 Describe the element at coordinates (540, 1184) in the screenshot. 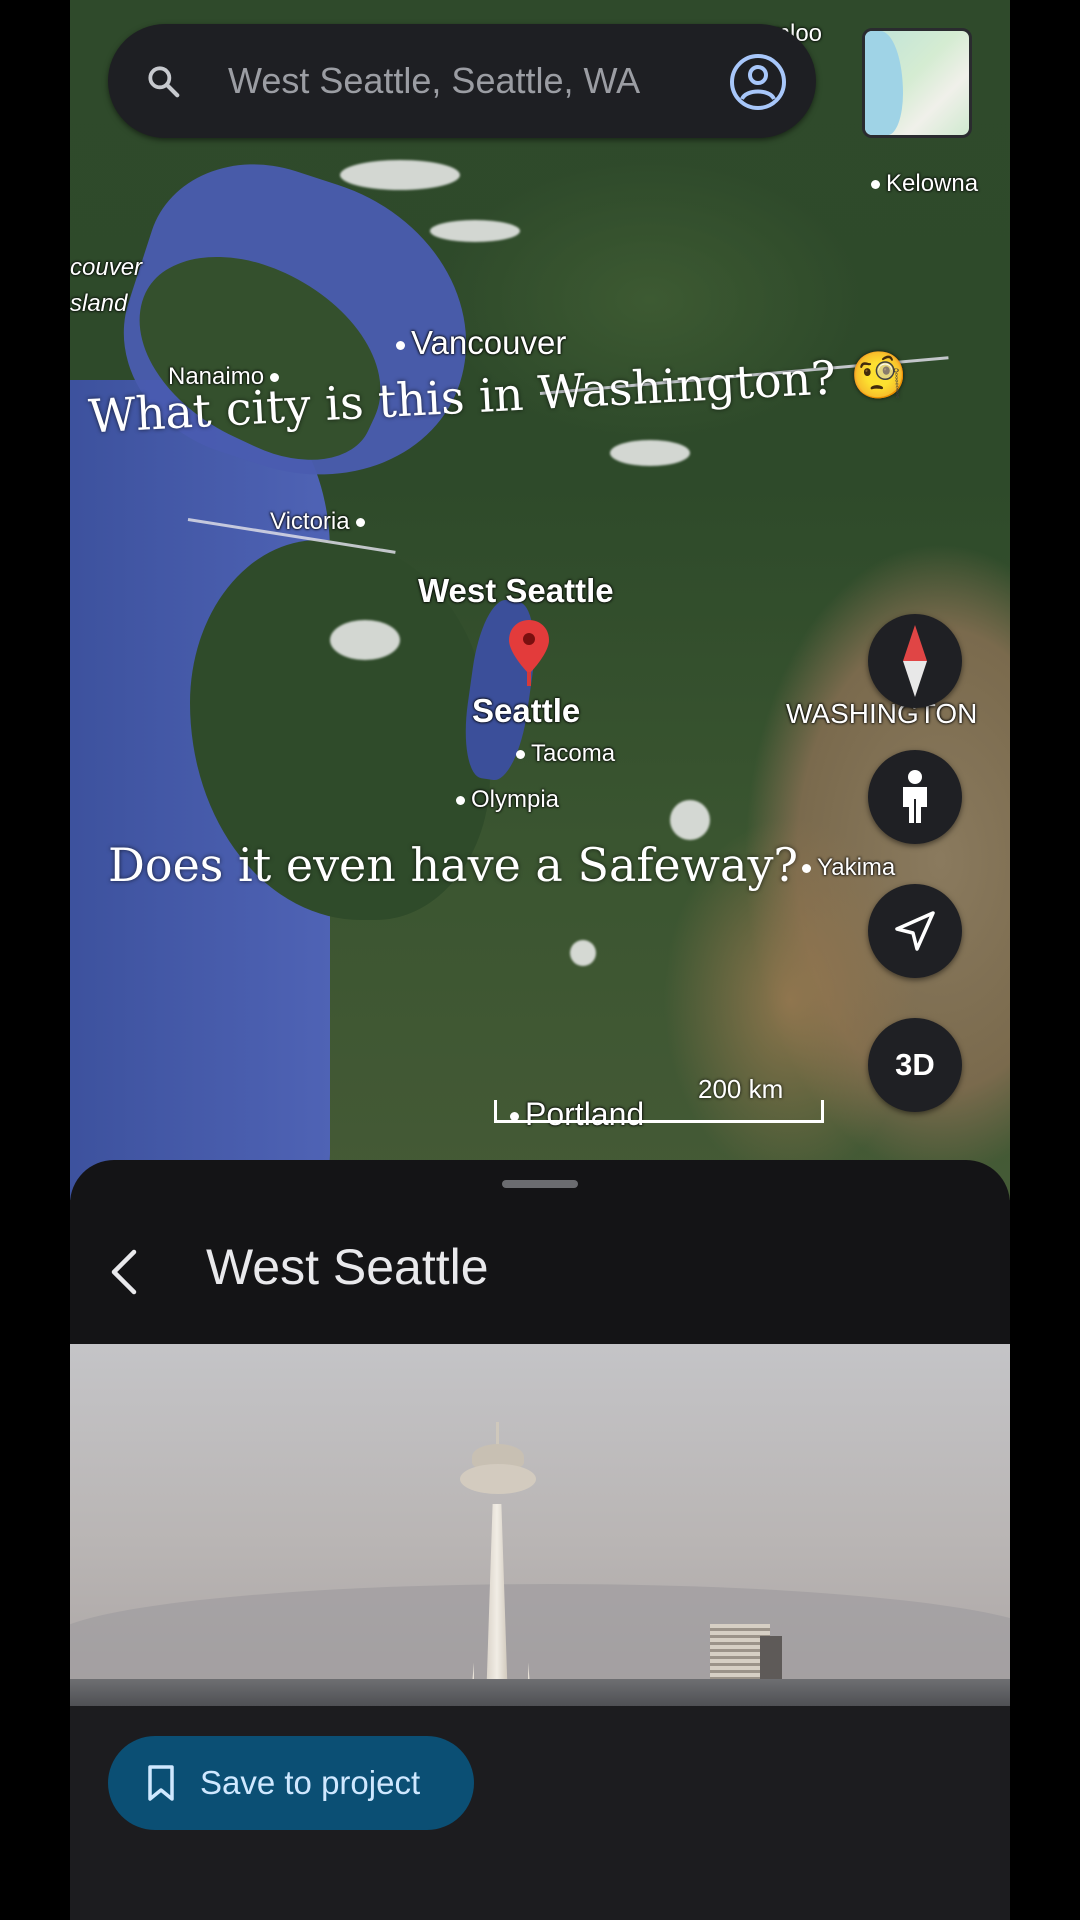

I see `sheet-drag-handle` at that location.